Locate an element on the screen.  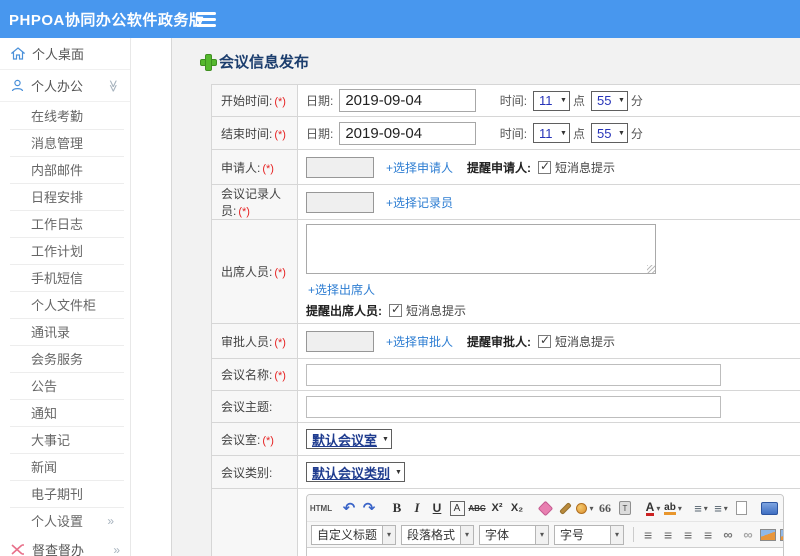
link-icon: ∞ is located at coordinates (728, 535).